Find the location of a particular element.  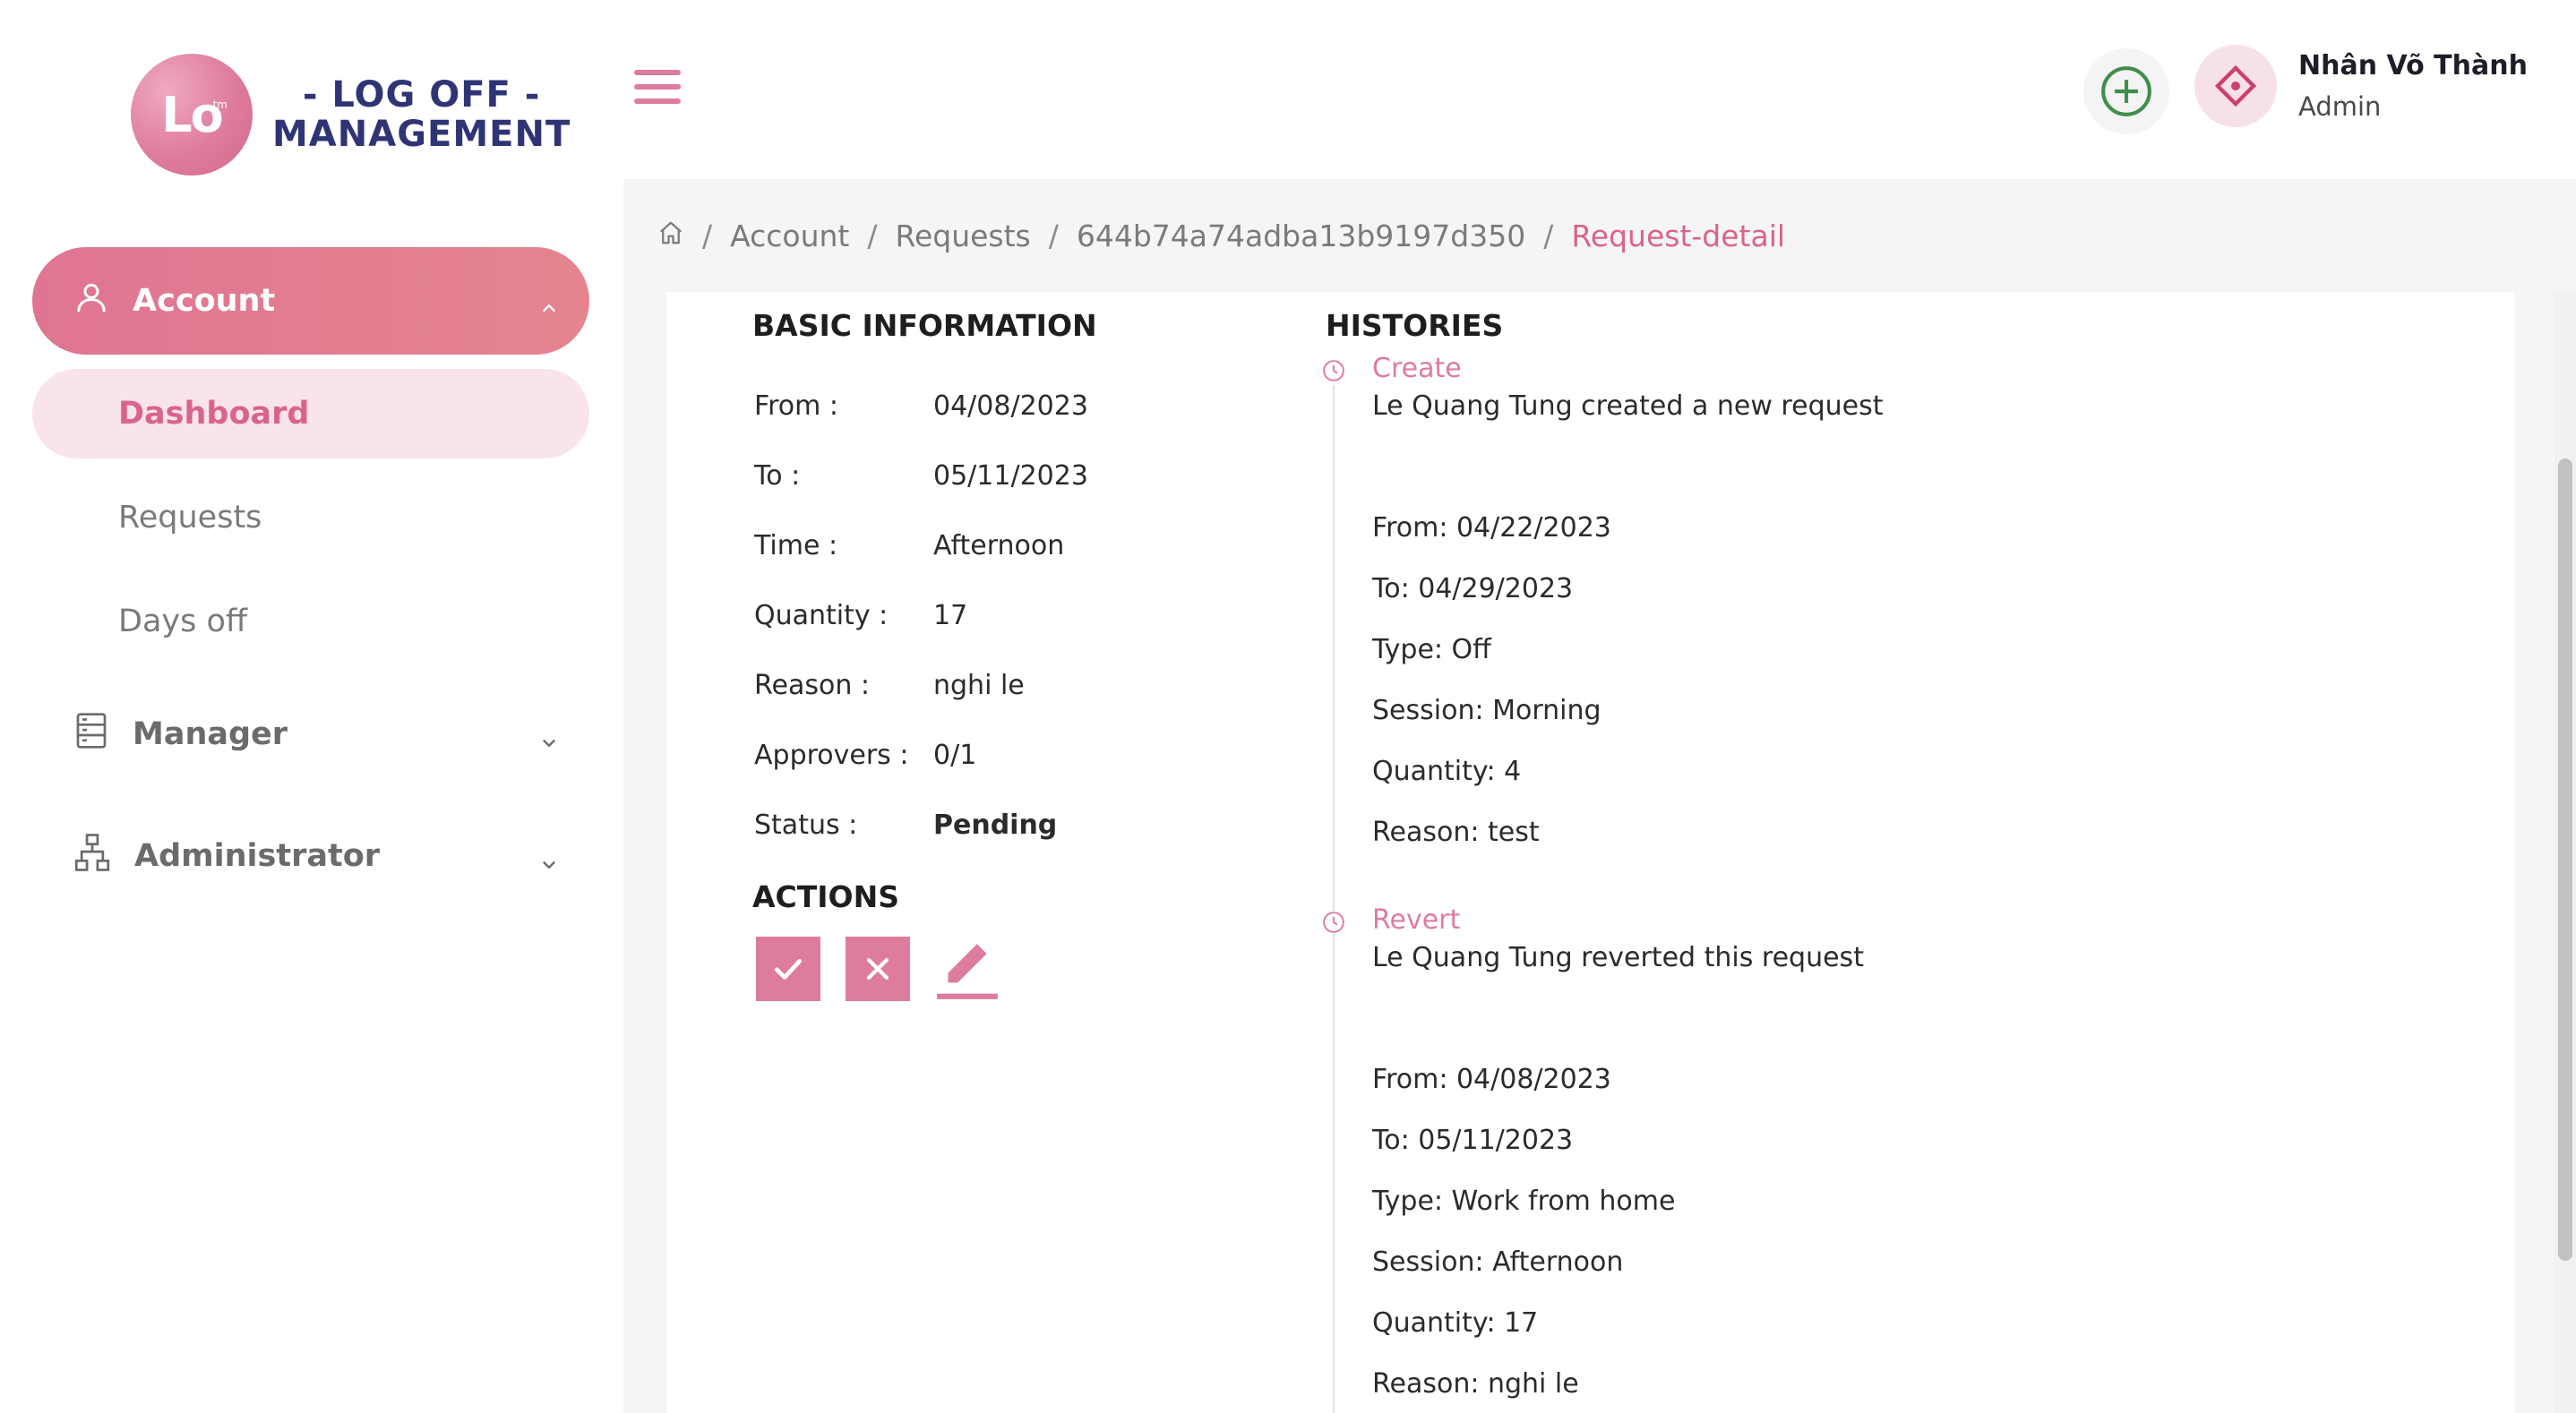

sidebar-item-requests: Requests is located at coordinates (310, 517).